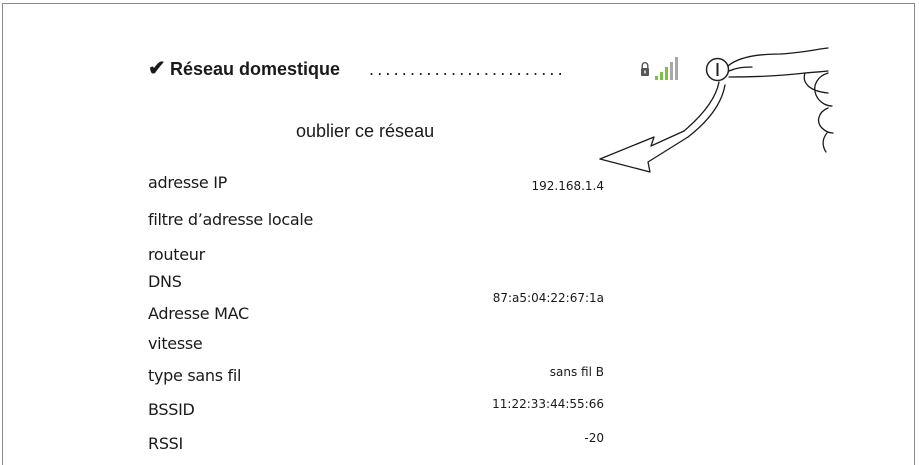 Image resolution: width=919 pixels, height=465 pixels. I want to click on local-address-filter-label: filtre d’adresse locale, so click(230, 220).